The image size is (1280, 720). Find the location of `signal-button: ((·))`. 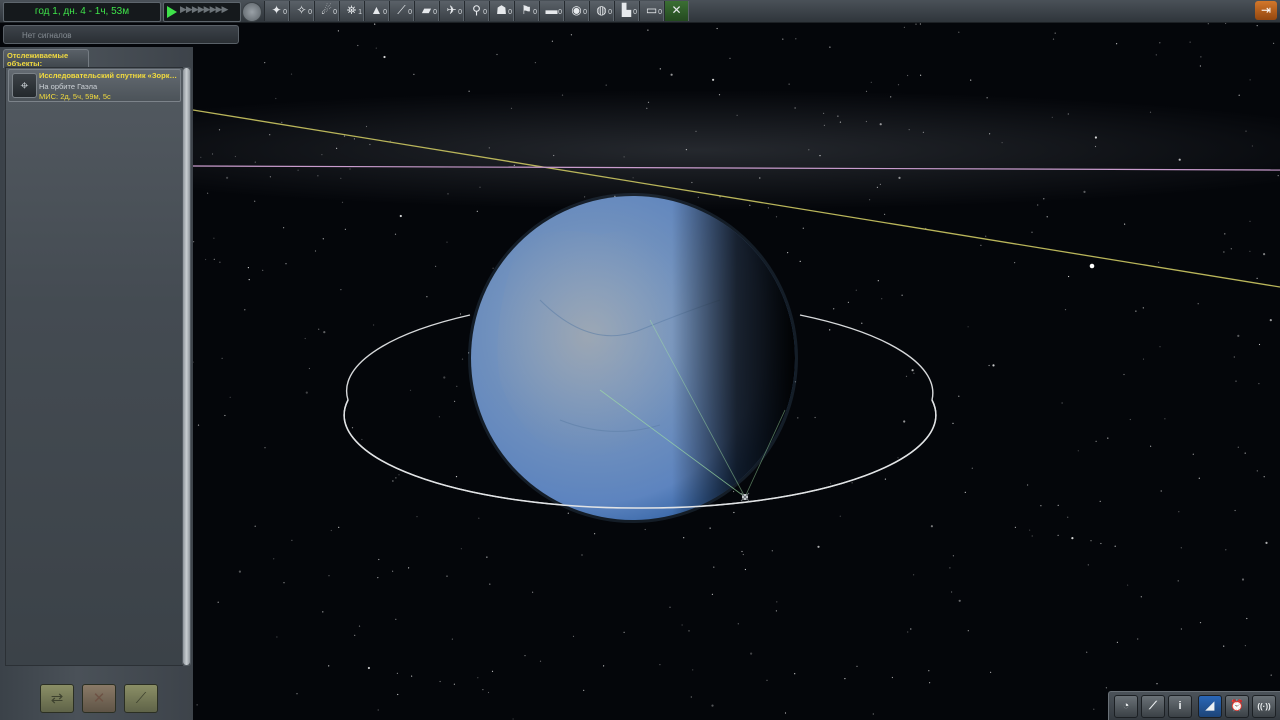

signal-button: ((·)) is located at coordinates (1264, 706).